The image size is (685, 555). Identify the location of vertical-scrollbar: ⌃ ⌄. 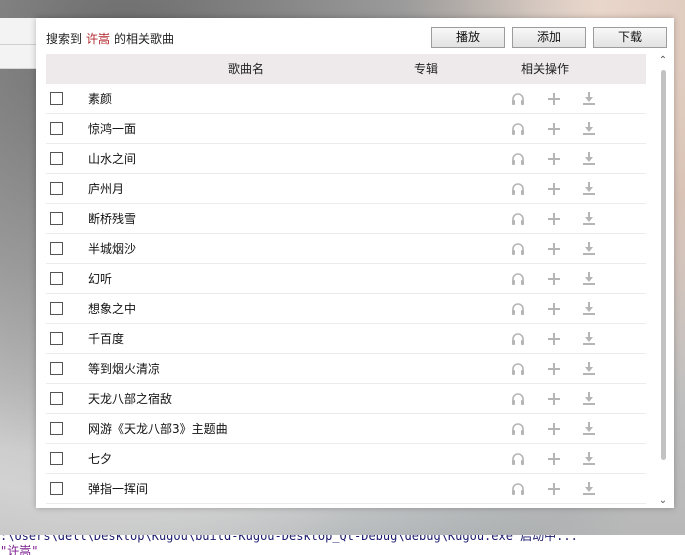
(663, 281).